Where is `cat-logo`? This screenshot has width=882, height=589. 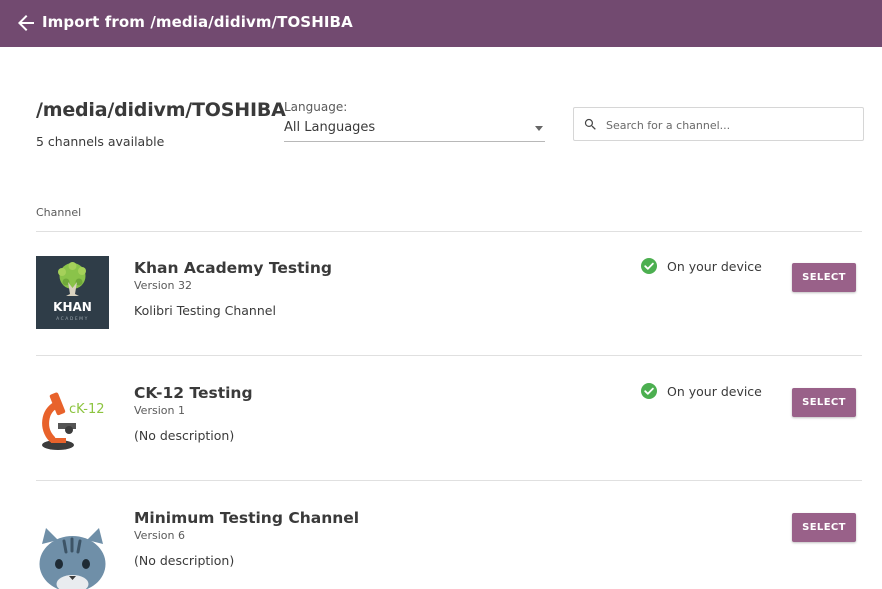
cat-logo is located at coordinates (72, 547).